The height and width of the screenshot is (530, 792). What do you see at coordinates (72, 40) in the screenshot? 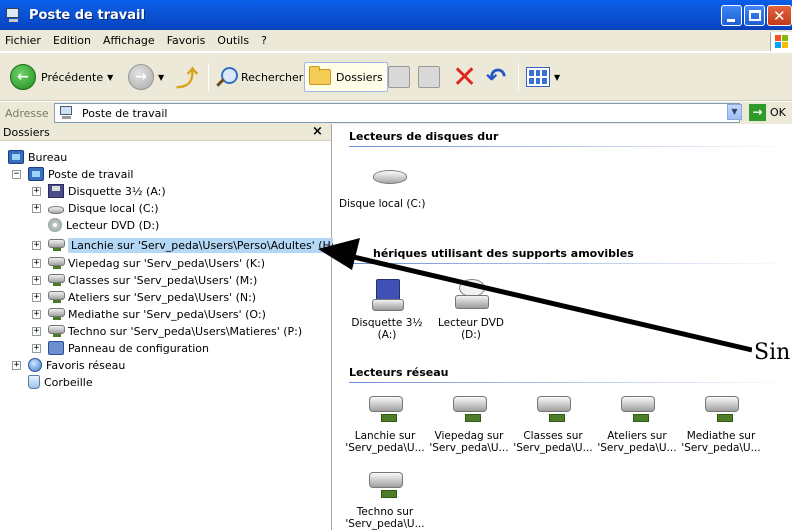
I see `menu-edition: Edition` at bounding box center [72, 40].